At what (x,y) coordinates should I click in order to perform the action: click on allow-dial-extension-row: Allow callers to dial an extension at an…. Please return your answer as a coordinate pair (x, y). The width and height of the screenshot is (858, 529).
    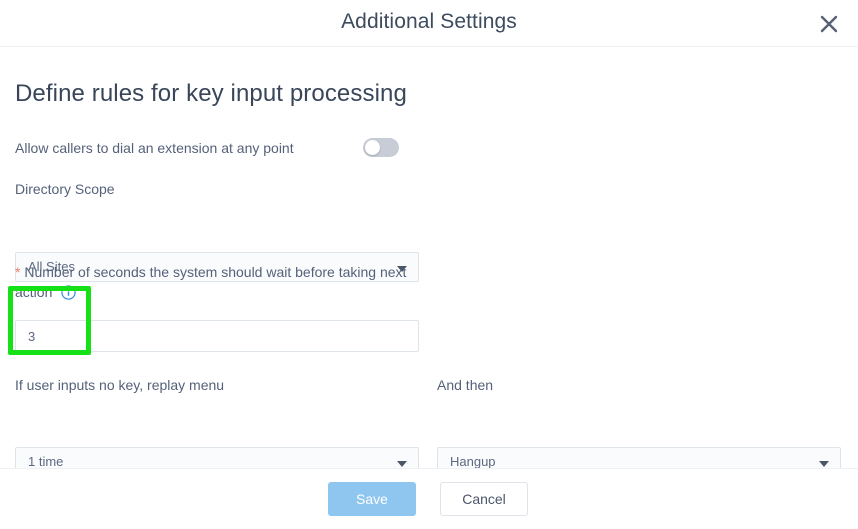
    Looking at the image, I should click on (217, 149).